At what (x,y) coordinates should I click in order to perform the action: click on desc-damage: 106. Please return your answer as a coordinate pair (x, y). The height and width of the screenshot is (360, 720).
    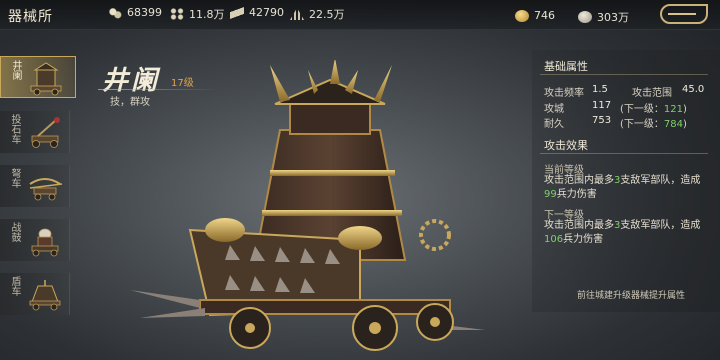
    Looking at the image, I should click on (554, 239).